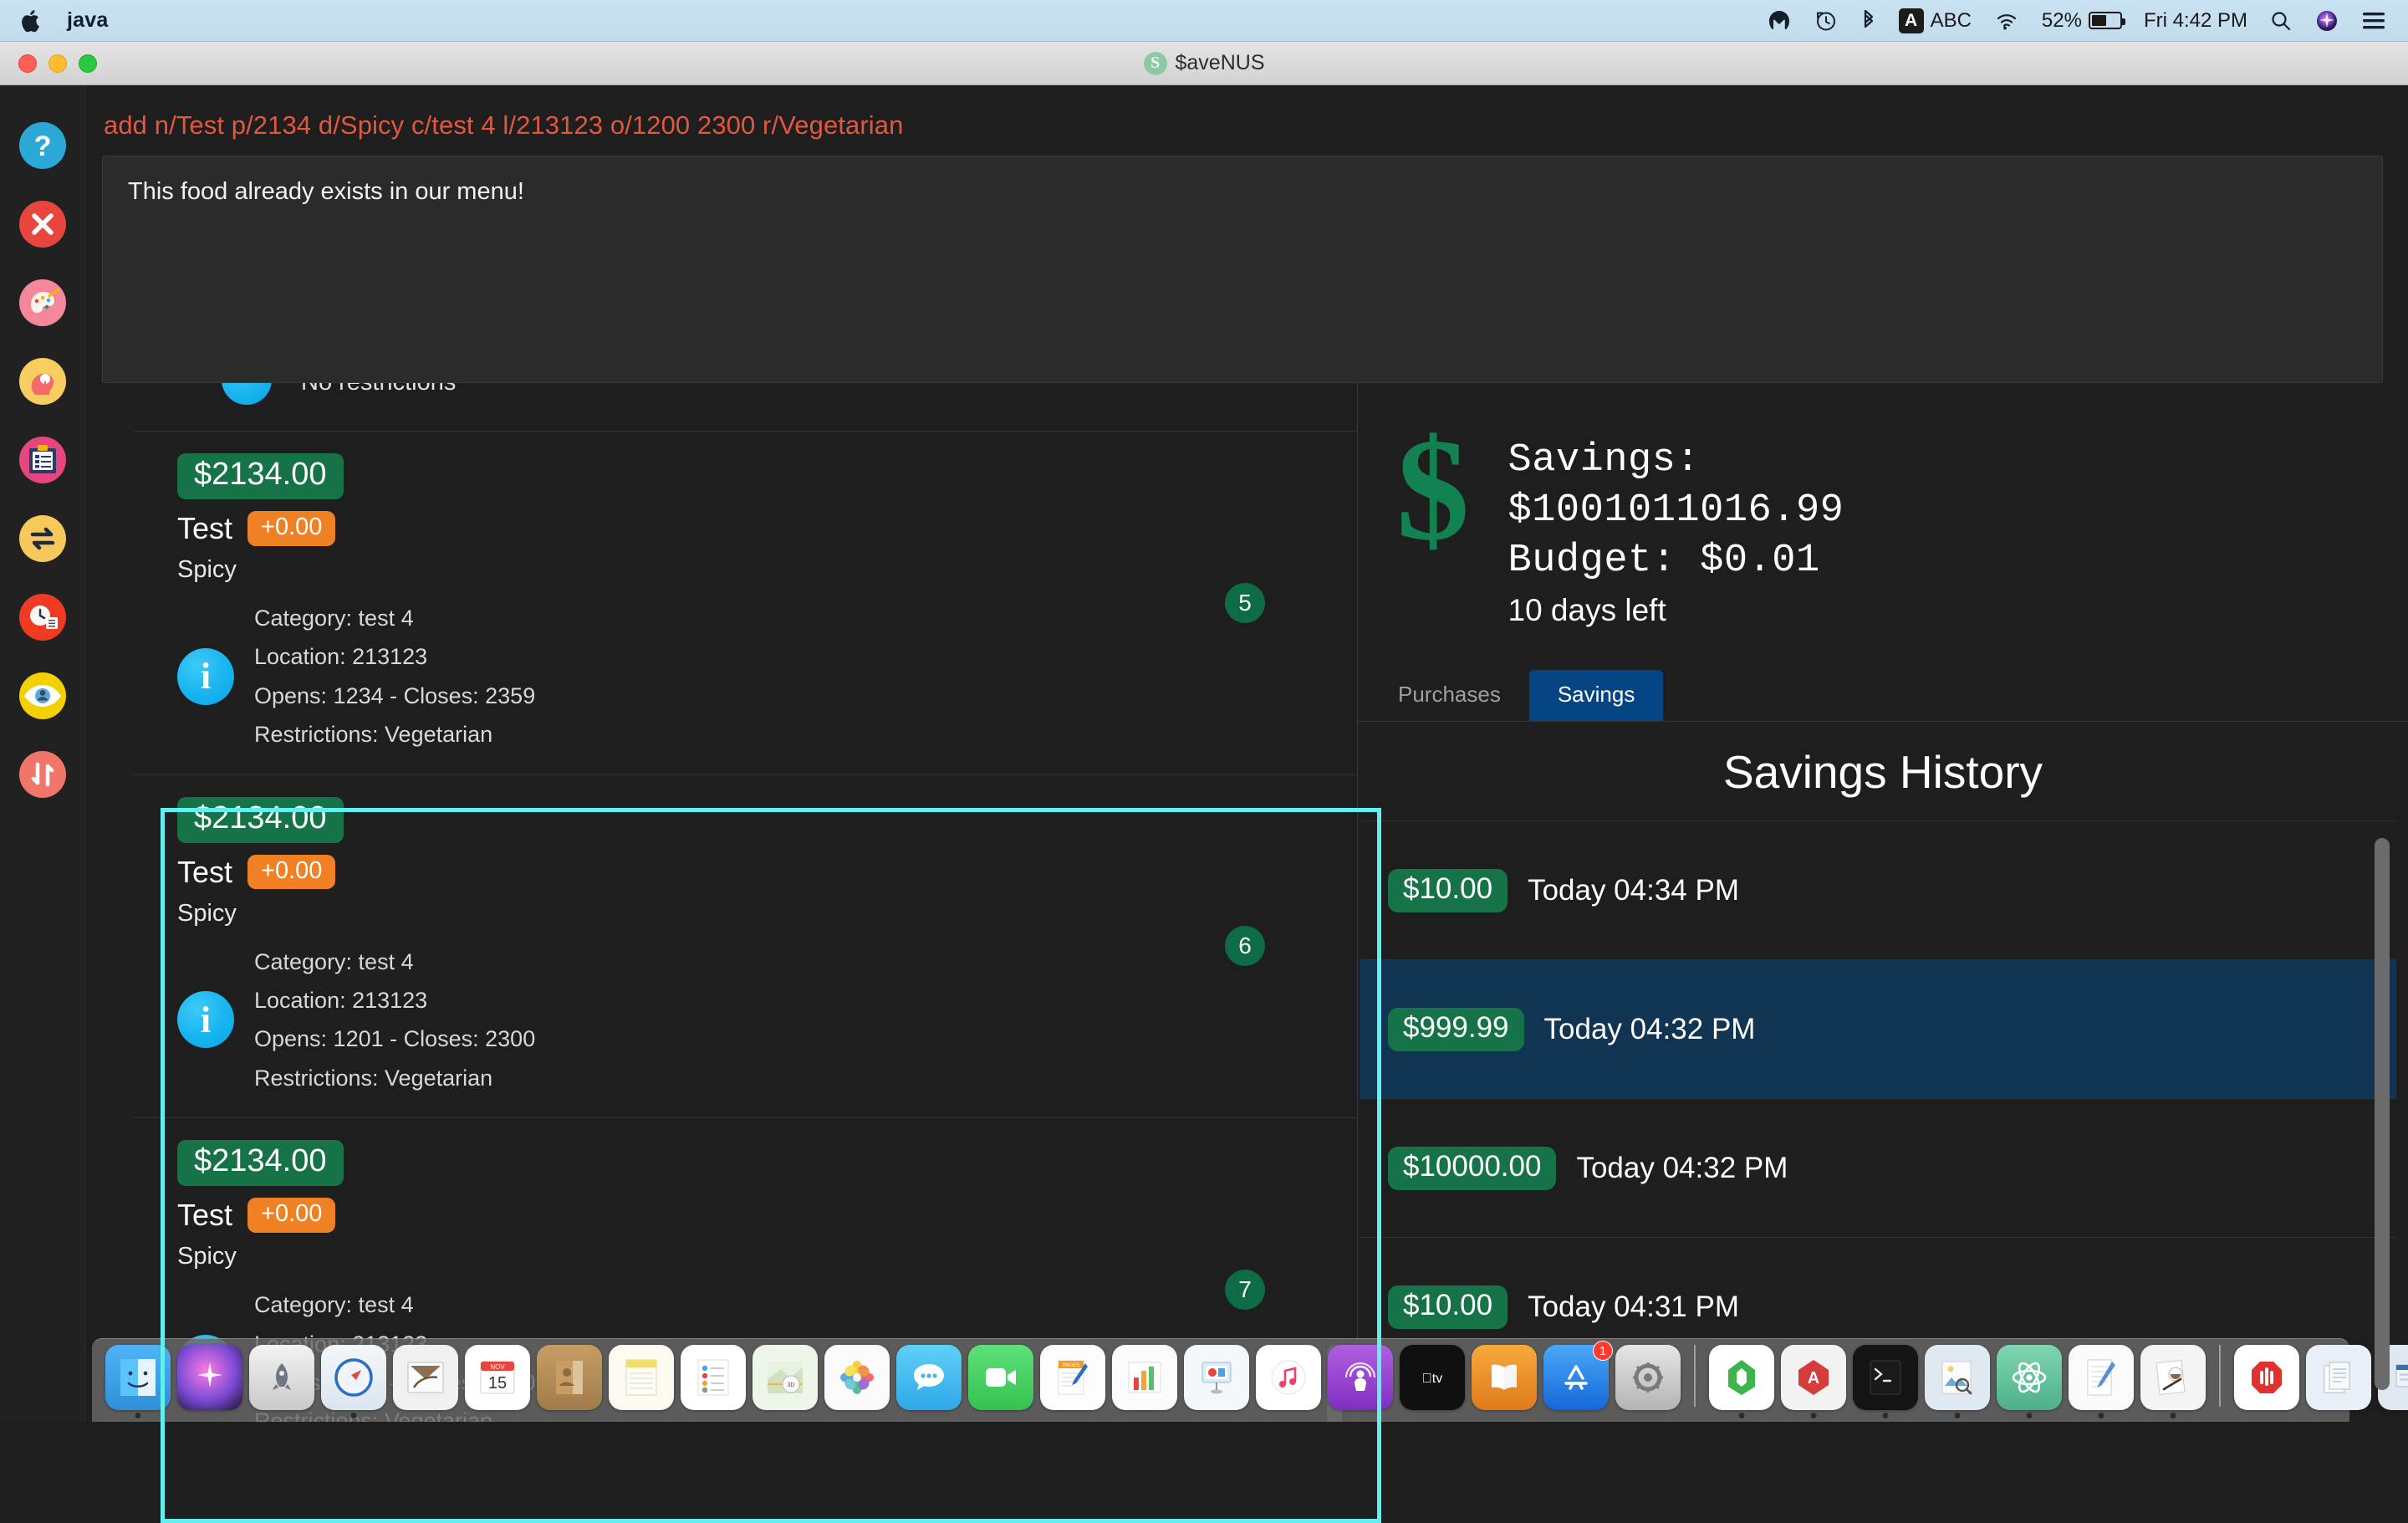 This screenshot has height=1523, width=2408. Describe the element at coordinates (281, 1377) in the screenshot. I see `launchpad-icon` at that location.